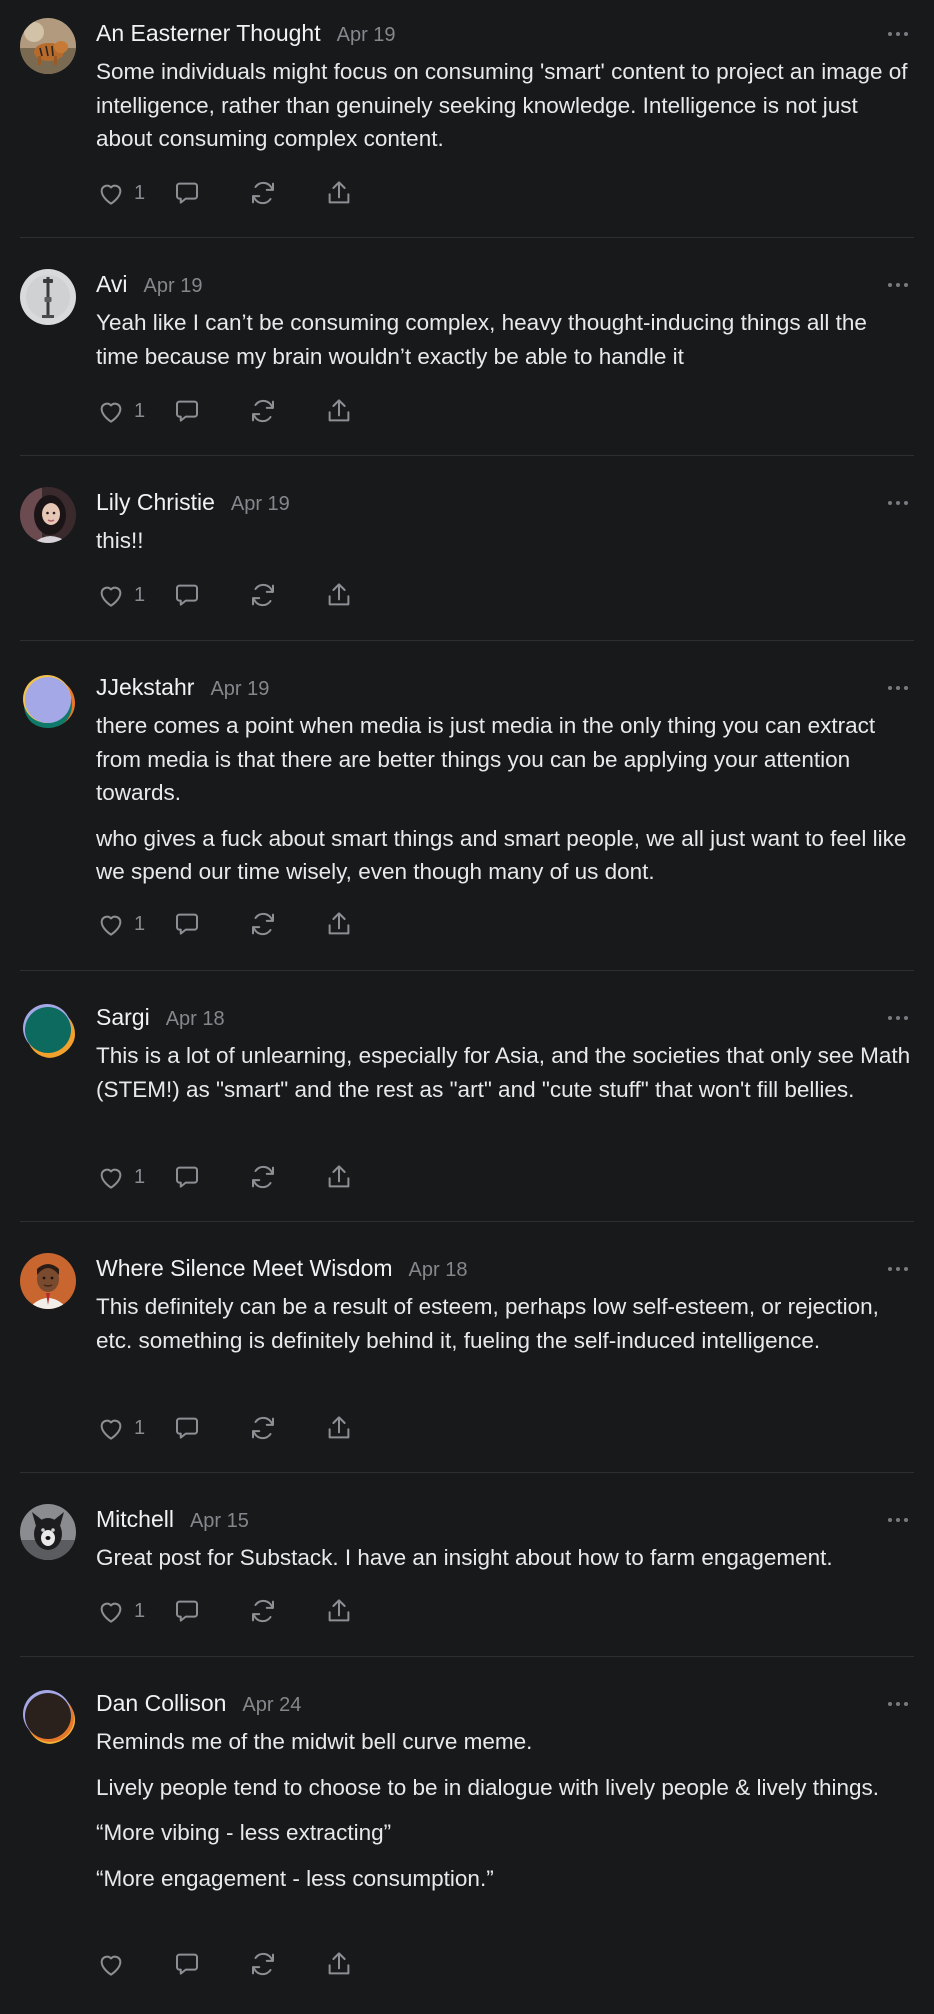 The height and width of the screenshot is (2014, 934). What do you see at coordinates (160, 1018) in the screenshot?
I see `comment-header: Sargi Apr 18` at bounding box center [160, 1018].